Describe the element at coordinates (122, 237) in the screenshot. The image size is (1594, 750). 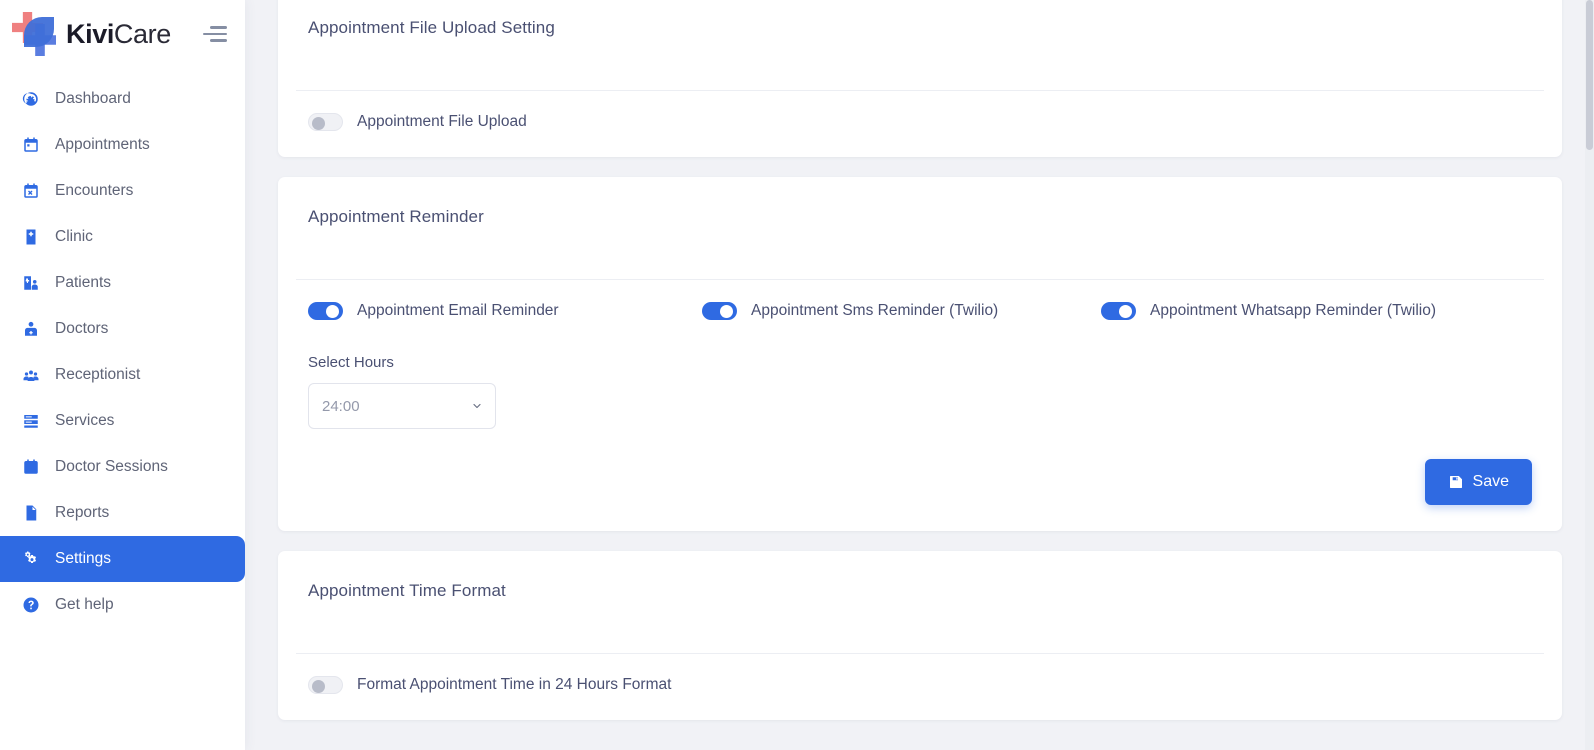
I see `sidebar-item-clinic: Clinic` at that location.